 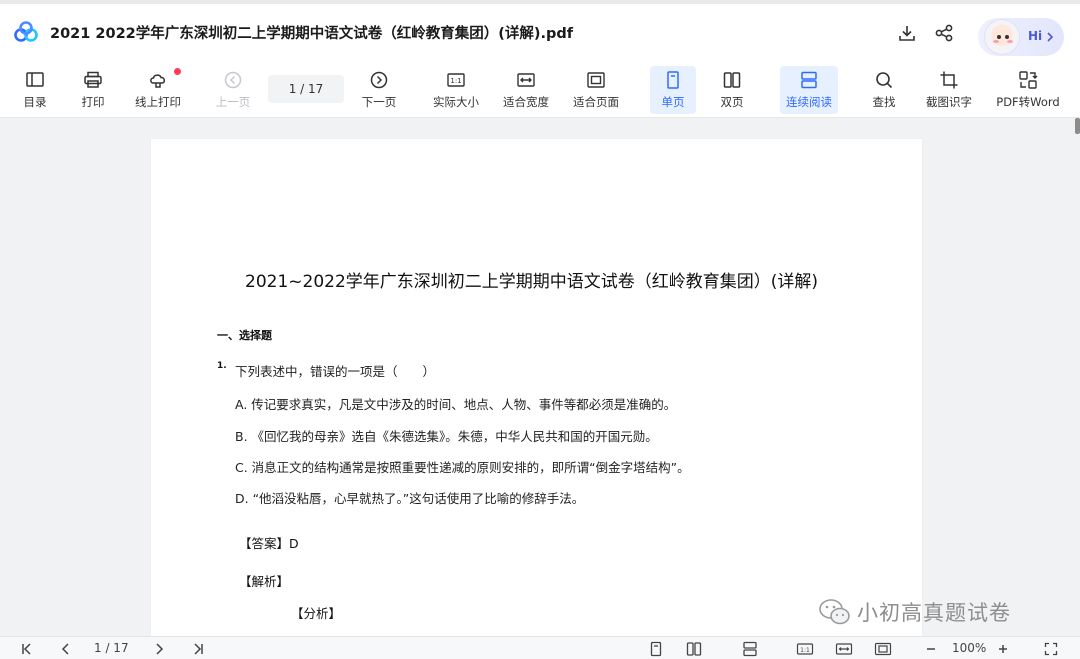 I want to click on search-icon, so click(x=884, y=80).